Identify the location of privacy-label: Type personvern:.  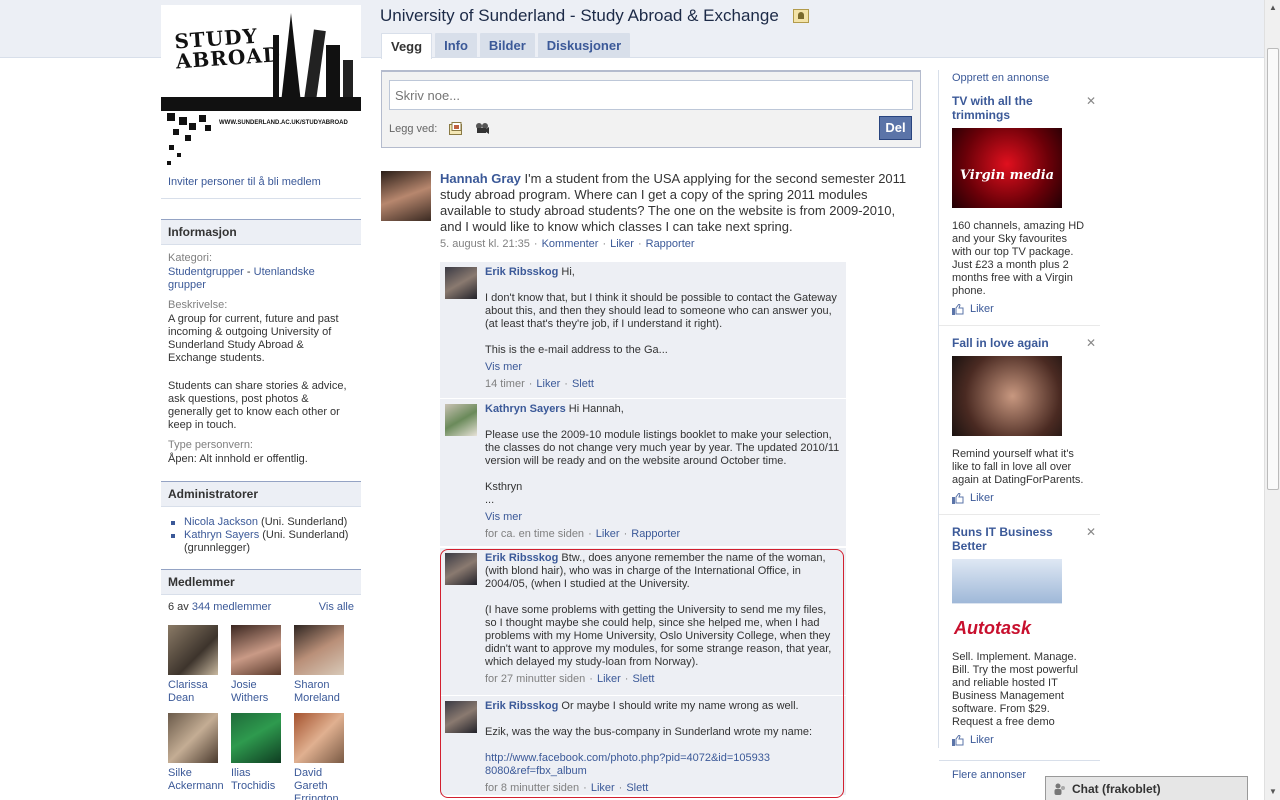
(210, 445).